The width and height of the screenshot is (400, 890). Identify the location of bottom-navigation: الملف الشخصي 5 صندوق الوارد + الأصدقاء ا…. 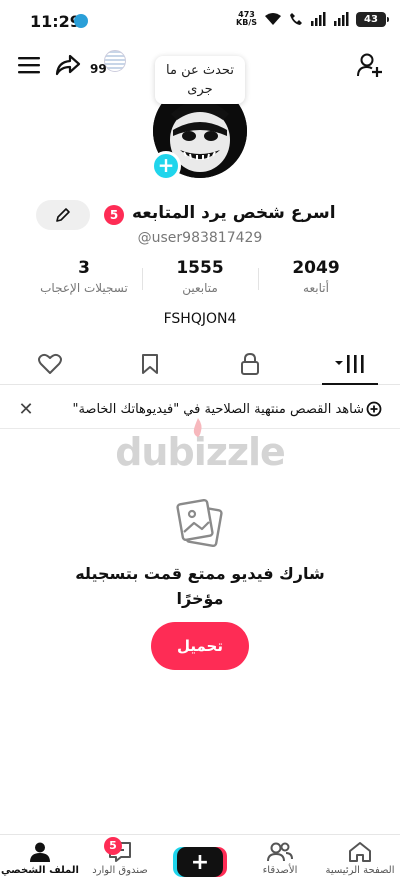
(200, 862).